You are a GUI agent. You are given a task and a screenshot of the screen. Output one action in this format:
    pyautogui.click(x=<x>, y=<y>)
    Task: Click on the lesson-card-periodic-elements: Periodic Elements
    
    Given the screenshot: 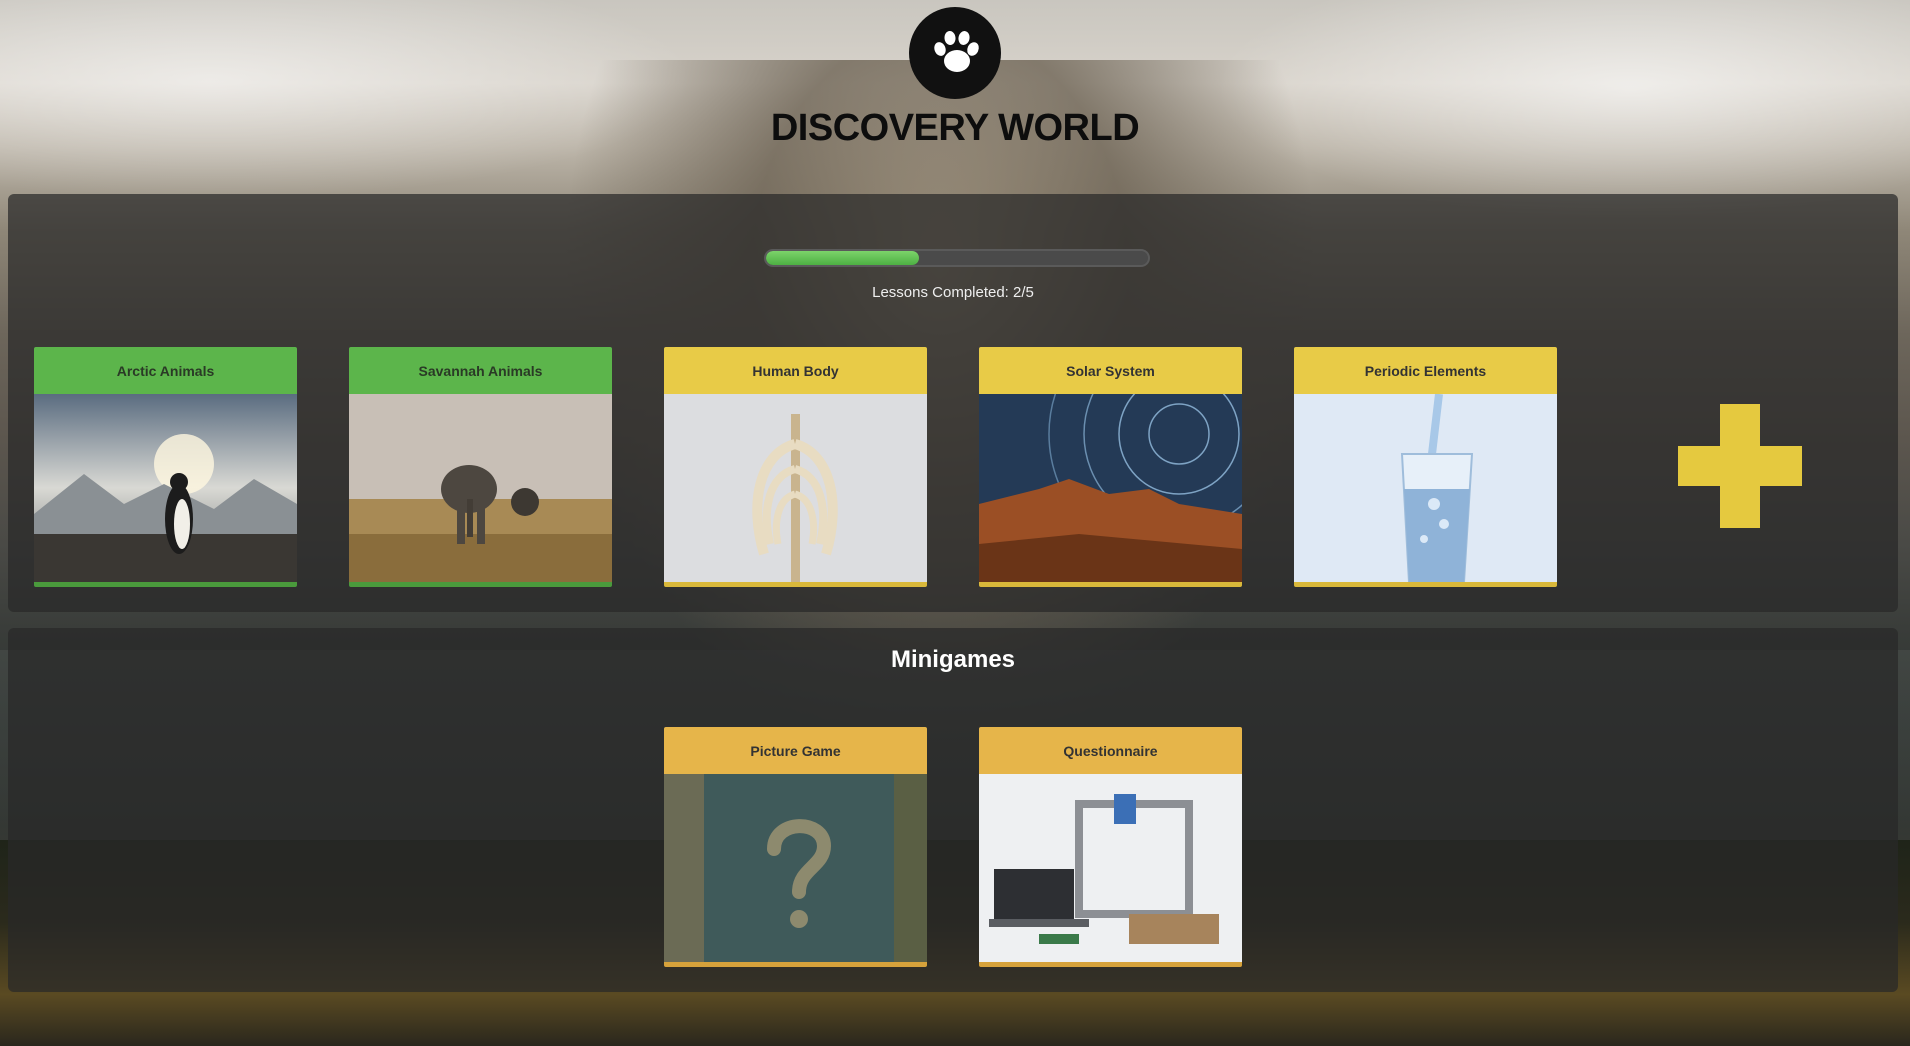 What is the action you would take?
    pyautogui.click(x=1425, y=467)
    